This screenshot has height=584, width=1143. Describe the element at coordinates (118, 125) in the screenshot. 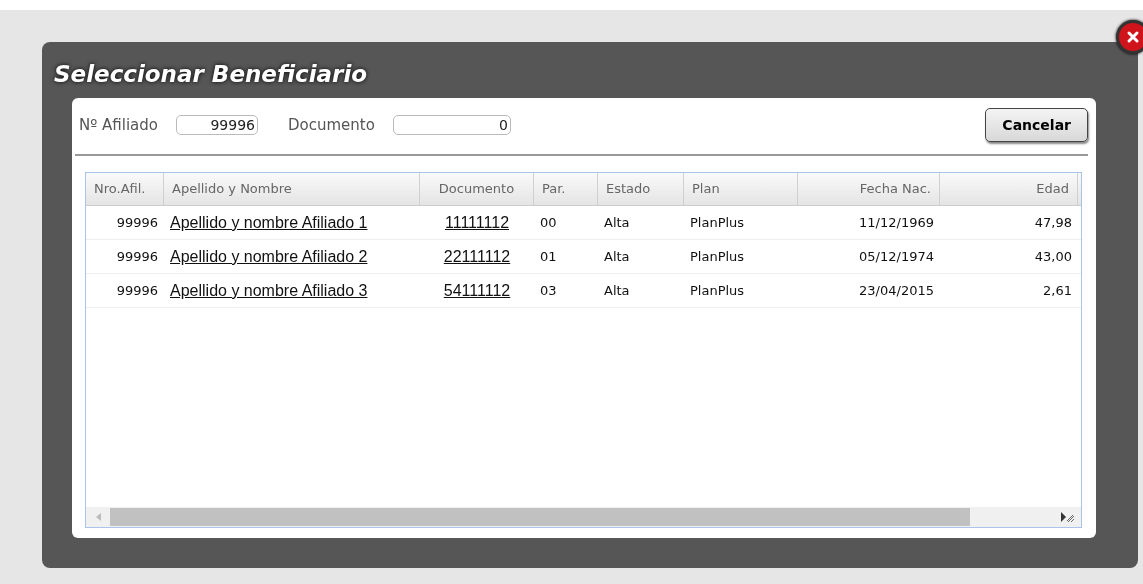

I see `field-label: Nº Afiliado` at that location.